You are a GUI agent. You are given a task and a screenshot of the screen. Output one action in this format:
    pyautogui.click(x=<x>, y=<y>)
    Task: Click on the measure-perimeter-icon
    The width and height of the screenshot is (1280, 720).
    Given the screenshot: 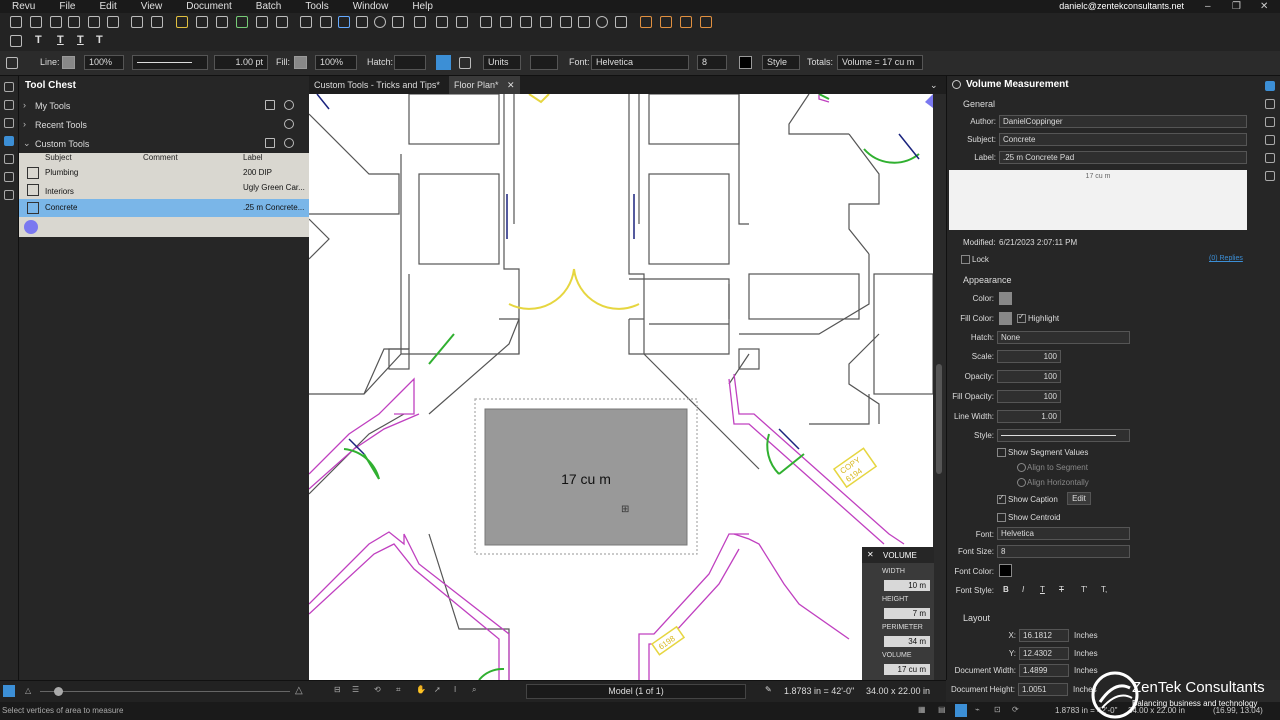 What is the action you would take?
    pyautogui.click(x=686, y=22)
    